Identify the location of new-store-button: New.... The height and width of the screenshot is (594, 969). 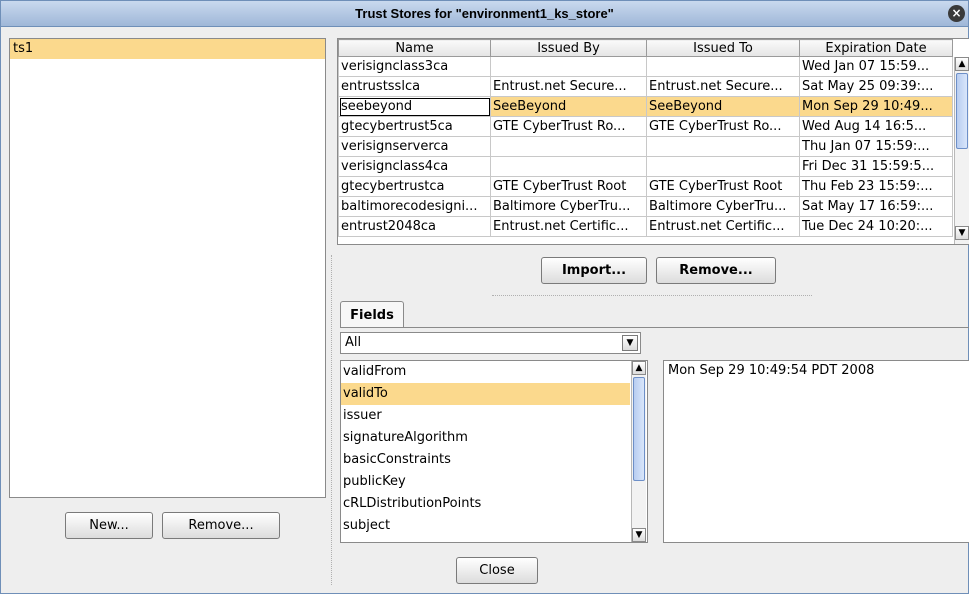
(109, 525).